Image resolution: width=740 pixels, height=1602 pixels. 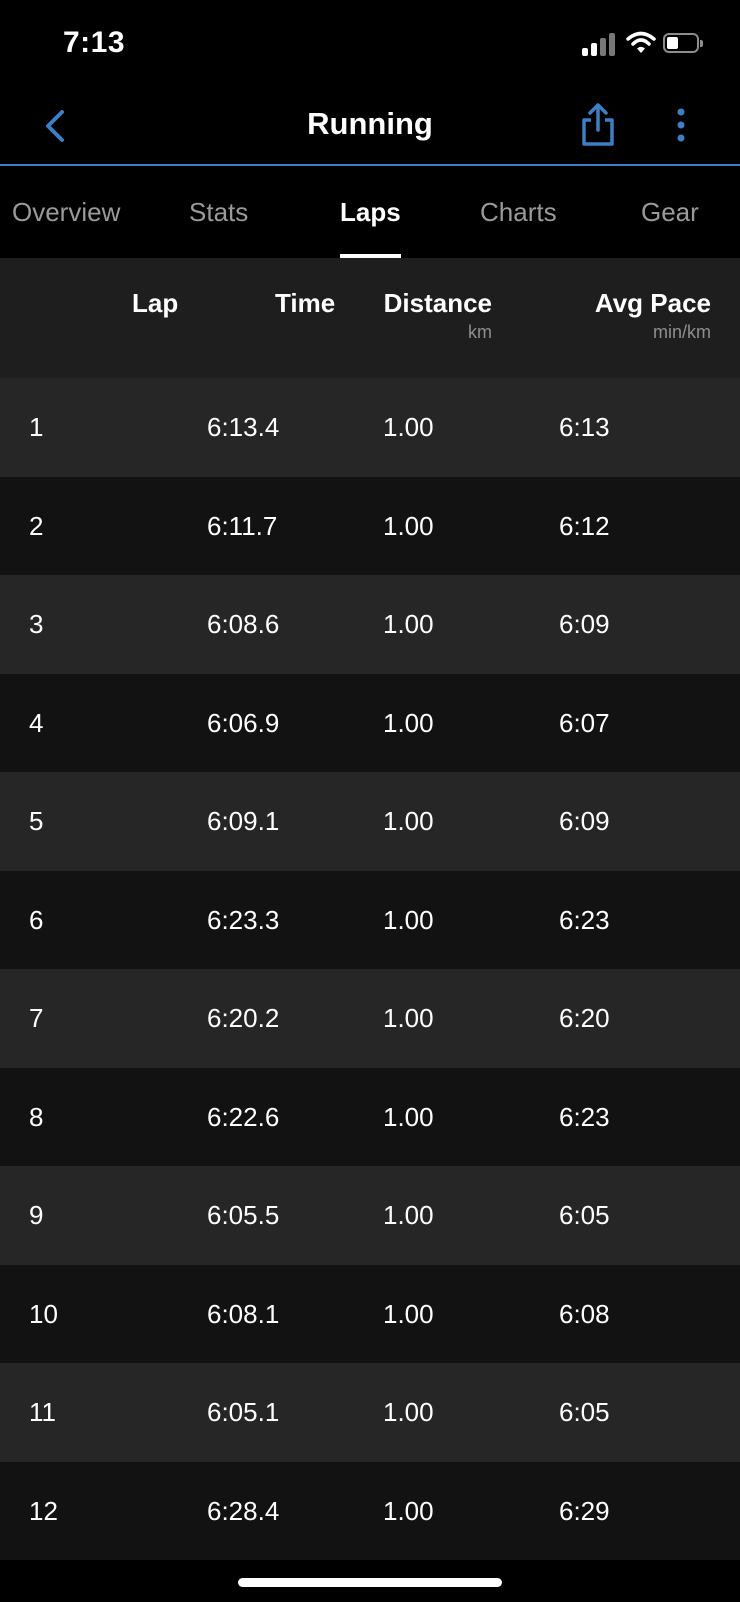 I want to click on cell-pace: 6:13, so click(x=584, y=427).